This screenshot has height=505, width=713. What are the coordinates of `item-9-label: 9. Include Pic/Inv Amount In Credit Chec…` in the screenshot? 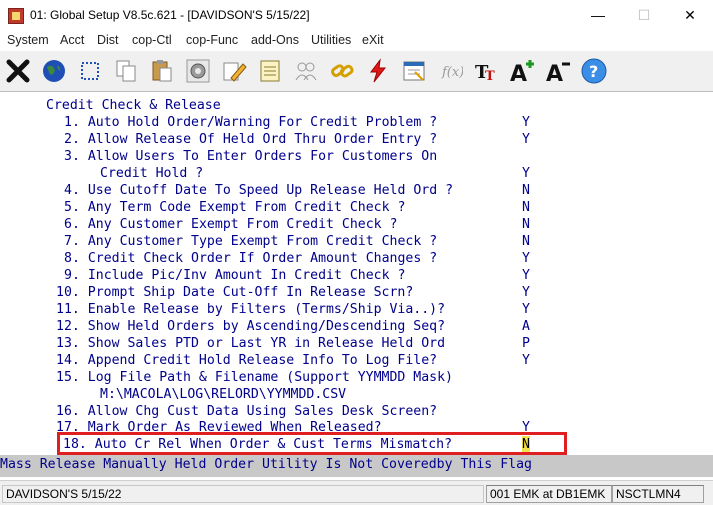 It's located at (235, 275).